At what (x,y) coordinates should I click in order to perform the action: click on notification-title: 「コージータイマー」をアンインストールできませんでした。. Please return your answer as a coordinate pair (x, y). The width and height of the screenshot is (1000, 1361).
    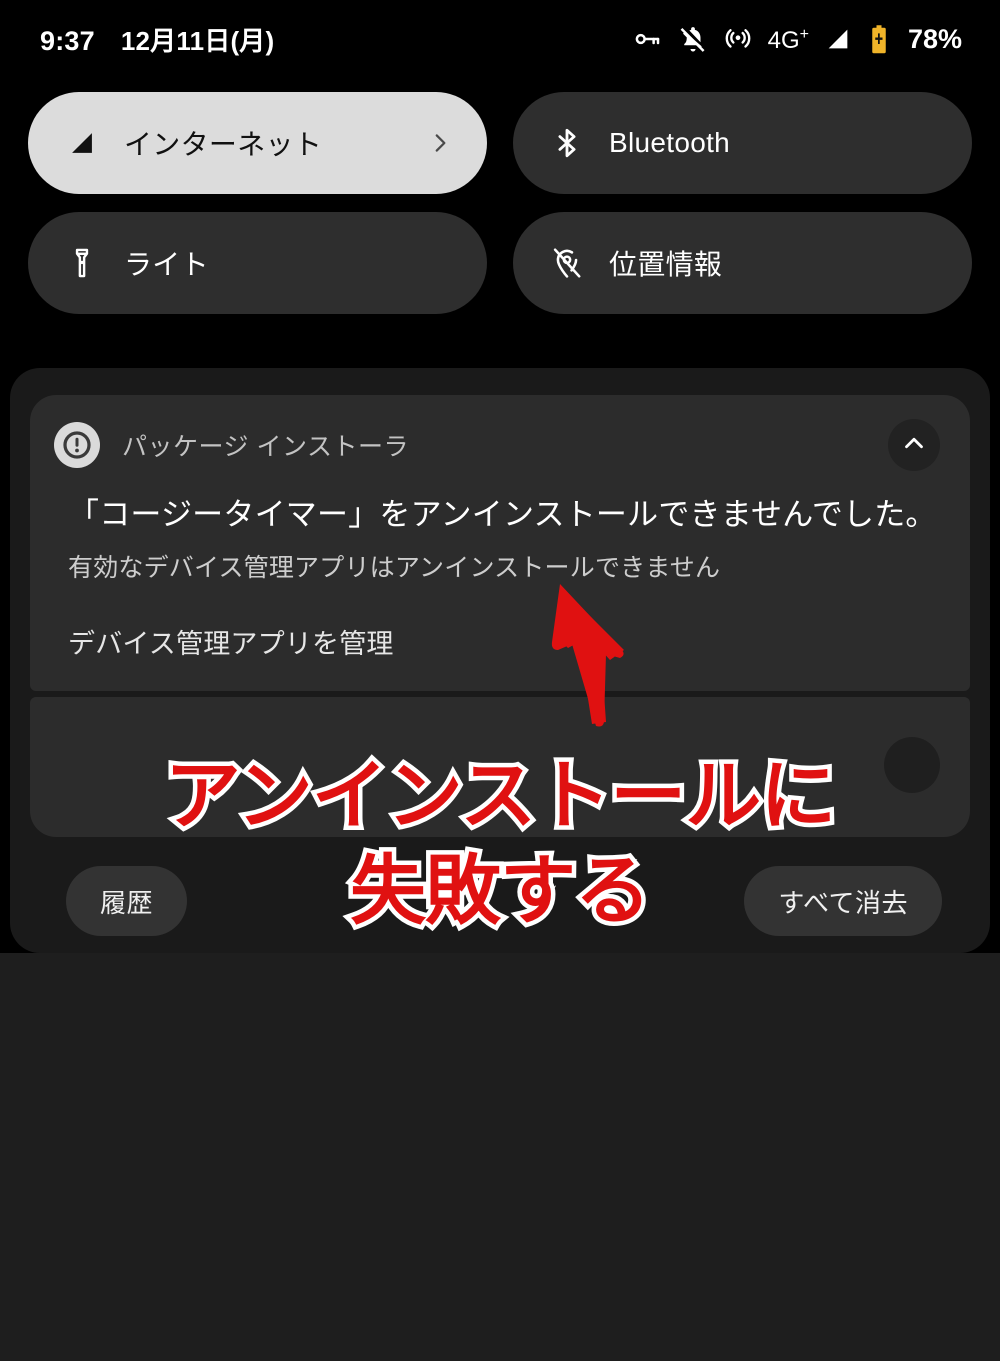
    Looking at the image, I should click on (502, 514).